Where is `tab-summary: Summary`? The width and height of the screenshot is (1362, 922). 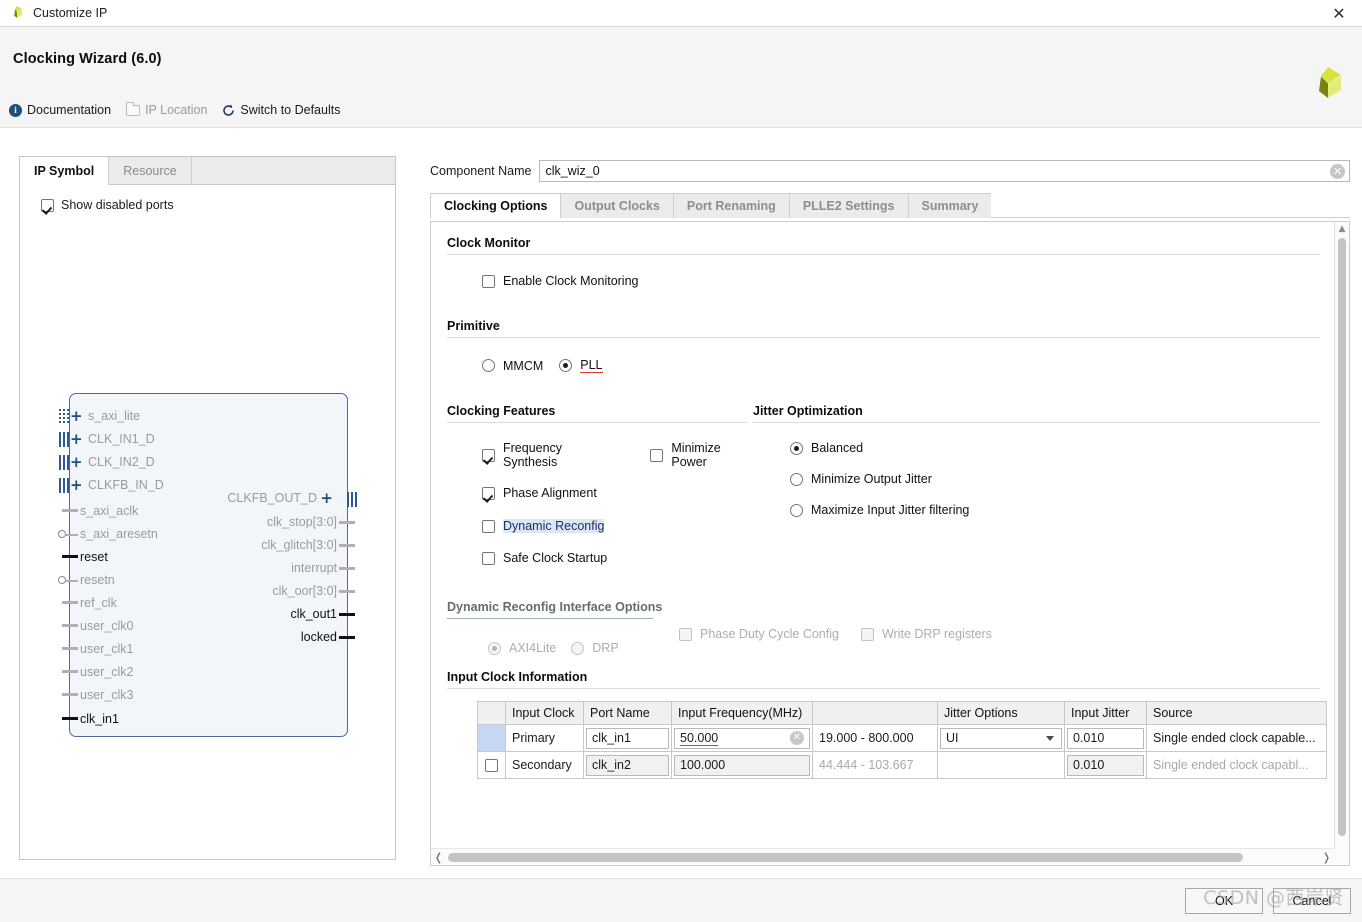 tab-summary: Summary is located at coordinates (949, 205).